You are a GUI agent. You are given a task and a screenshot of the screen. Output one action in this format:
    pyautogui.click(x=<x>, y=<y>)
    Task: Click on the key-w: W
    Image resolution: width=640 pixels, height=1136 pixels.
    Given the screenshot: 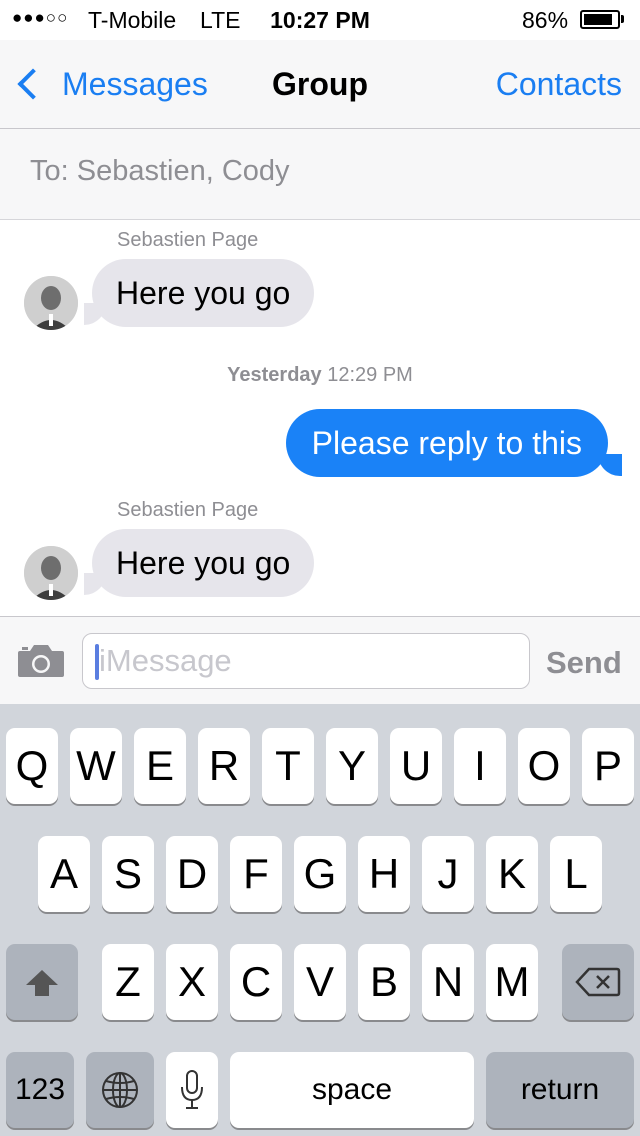 What is the action you would take?
    pyautogui.click(x=96, y=766)
    